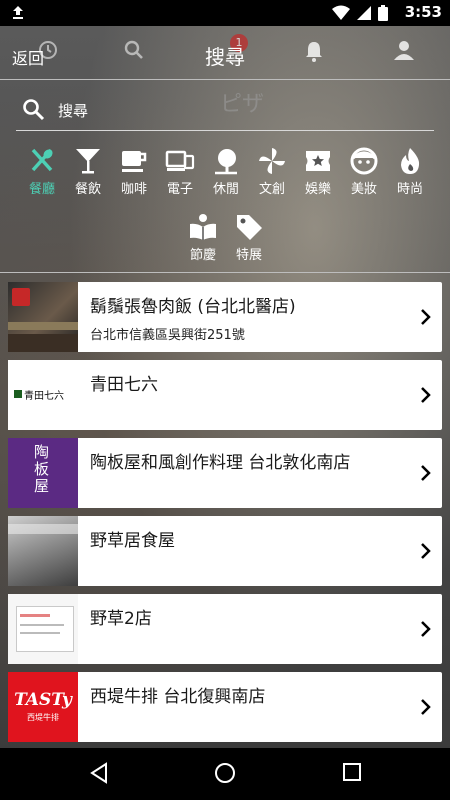 This screenshot has height=800, width=450. I want to click on face-icon, so click(364, 161).